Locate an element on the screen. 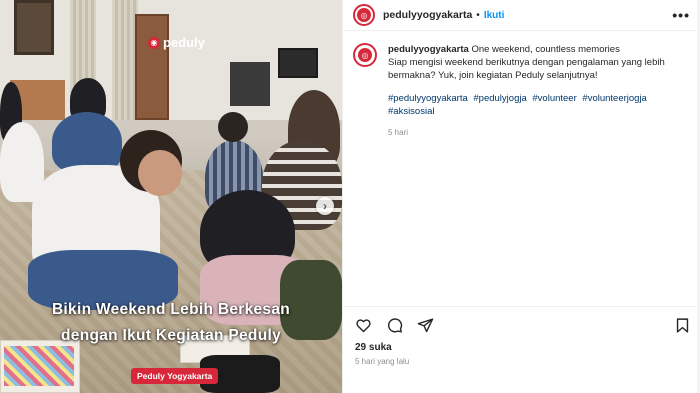  share-icon is located at coordinates (425, 325).